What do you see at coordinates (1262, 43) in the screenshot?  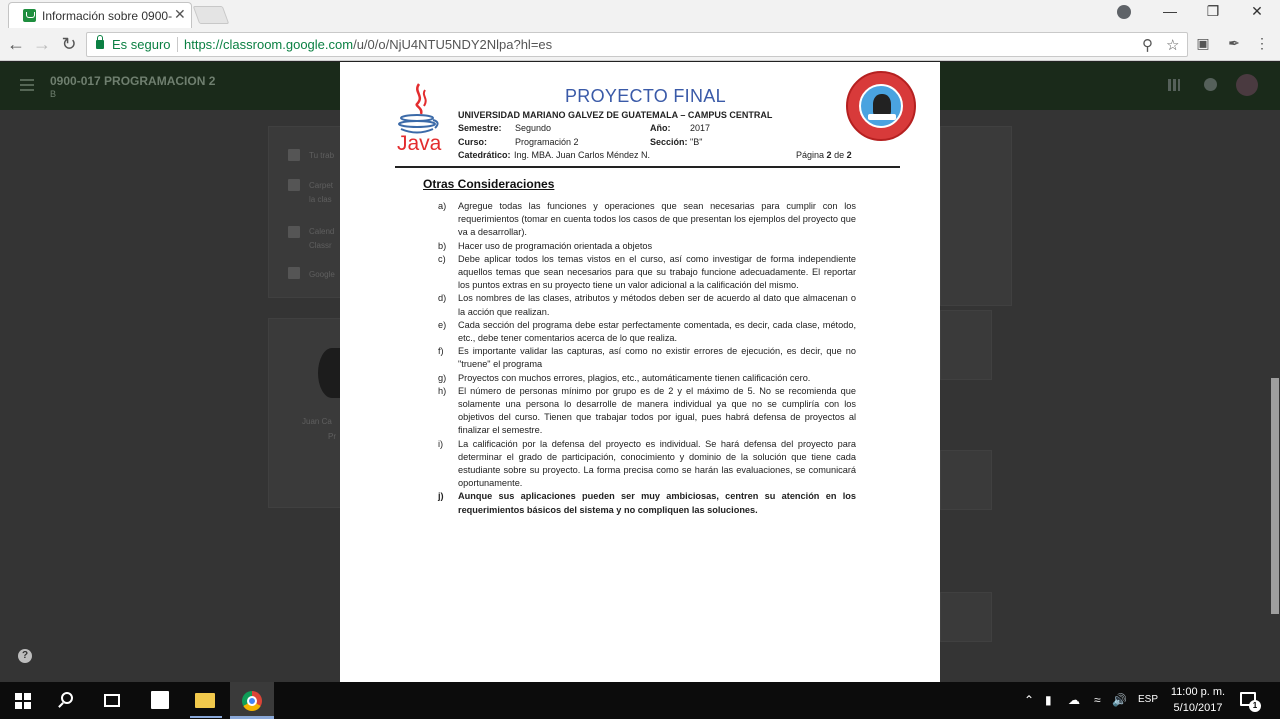 I see `menu-dots-icon: ⋮` at bounding box center [1262, 43].